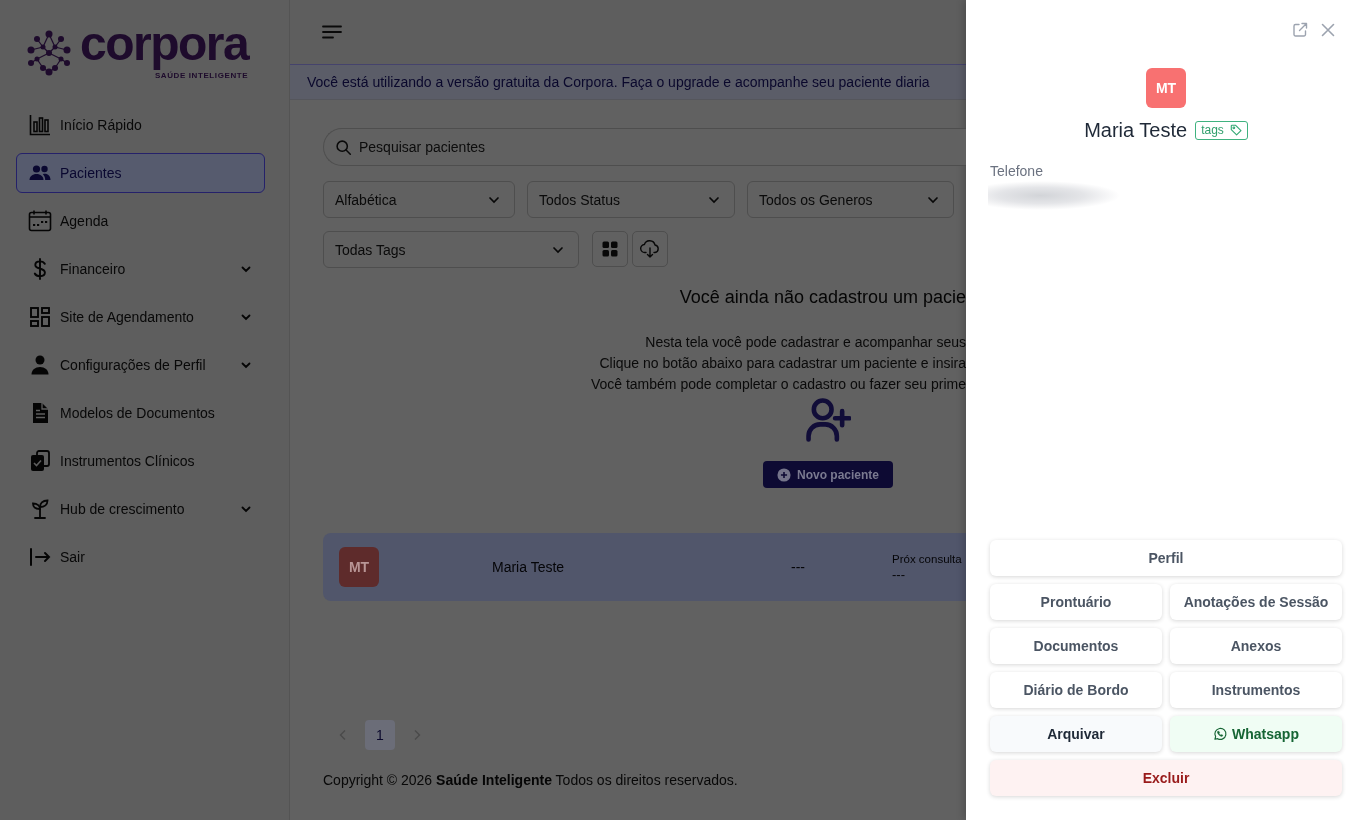 The height and width of the screenshot is (820, 1366). I want to click on filter-dropdown: Todas Tags, so click(451, 249).